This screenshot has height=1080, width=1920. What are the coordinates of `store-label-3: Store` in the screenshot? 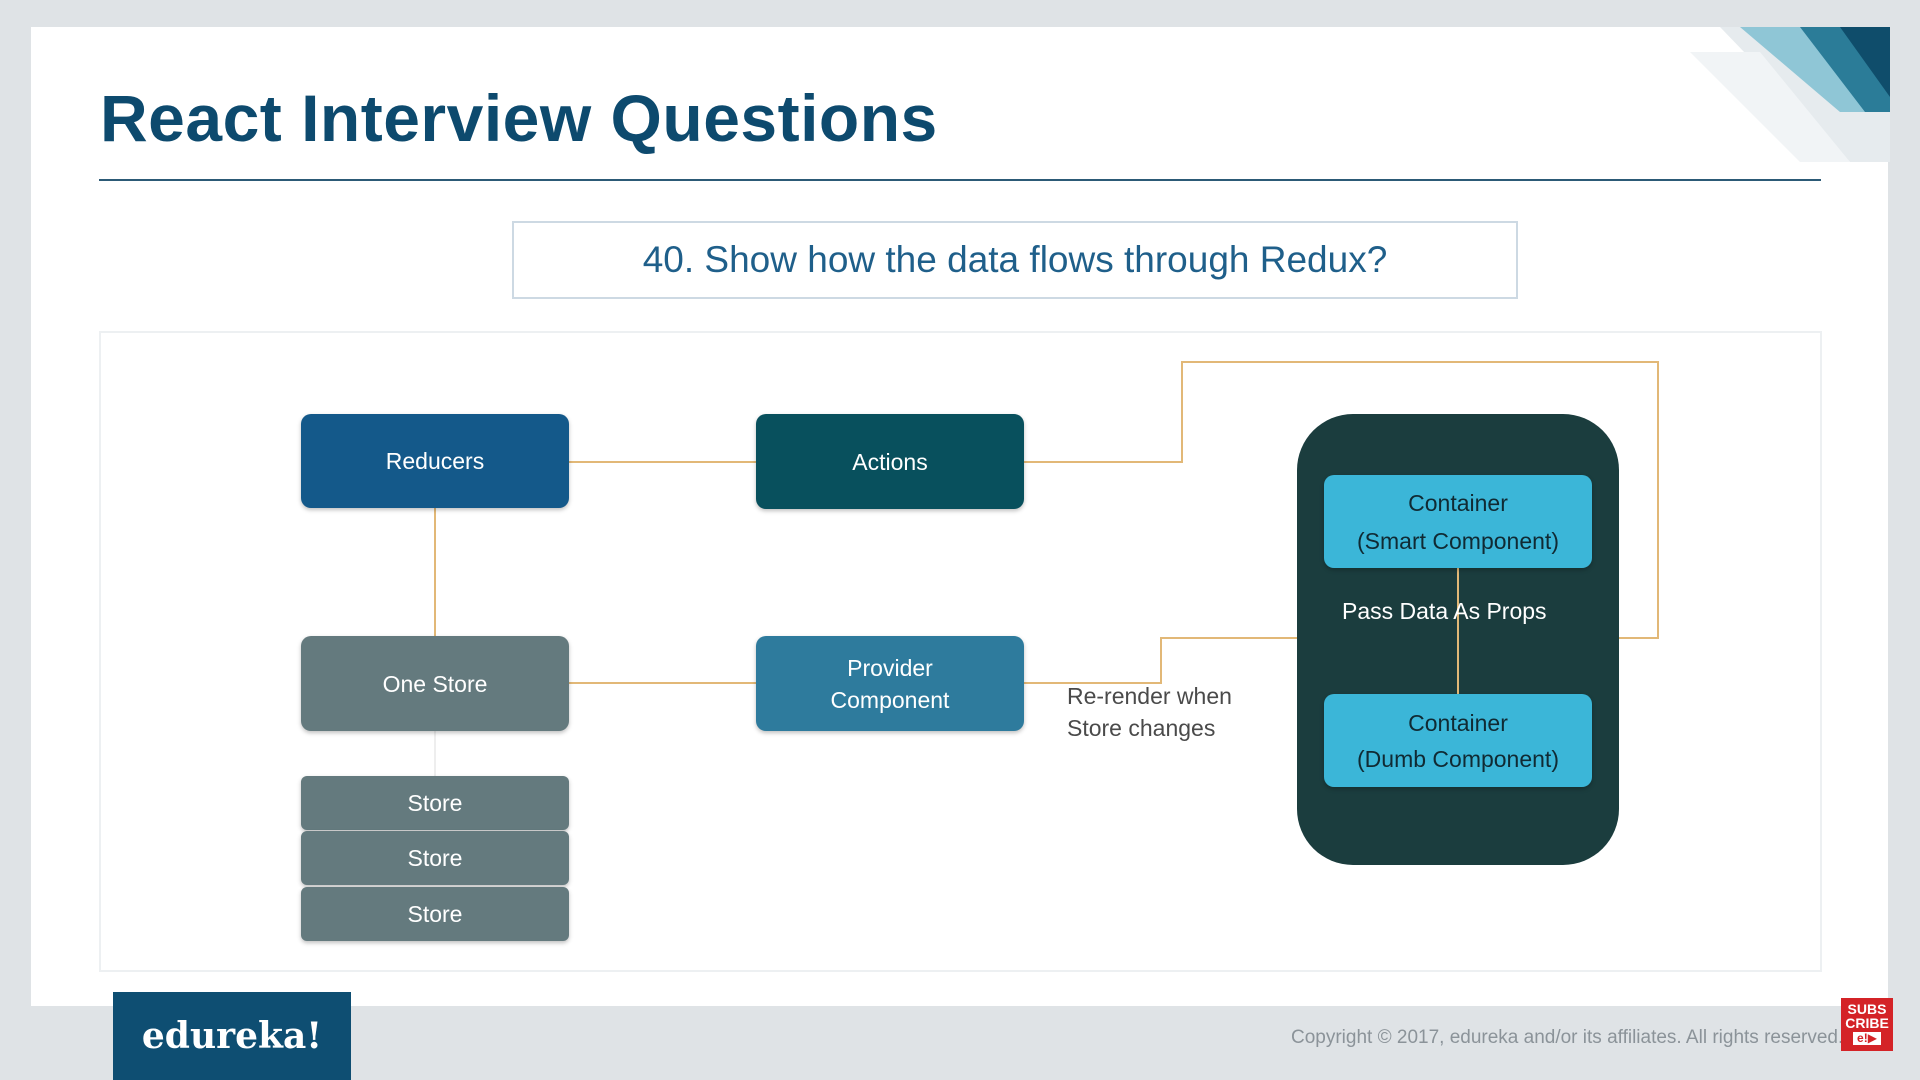 It's located at (435, 914).